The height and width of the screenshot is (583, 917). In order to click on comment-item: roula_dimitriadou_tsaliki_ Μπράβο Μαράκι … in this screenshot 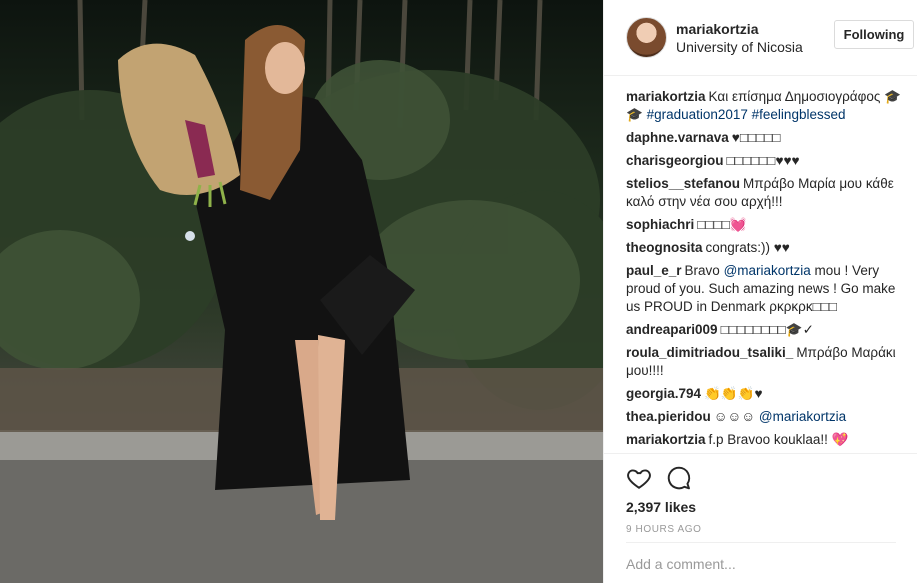, I will do `click(765, 362)`.